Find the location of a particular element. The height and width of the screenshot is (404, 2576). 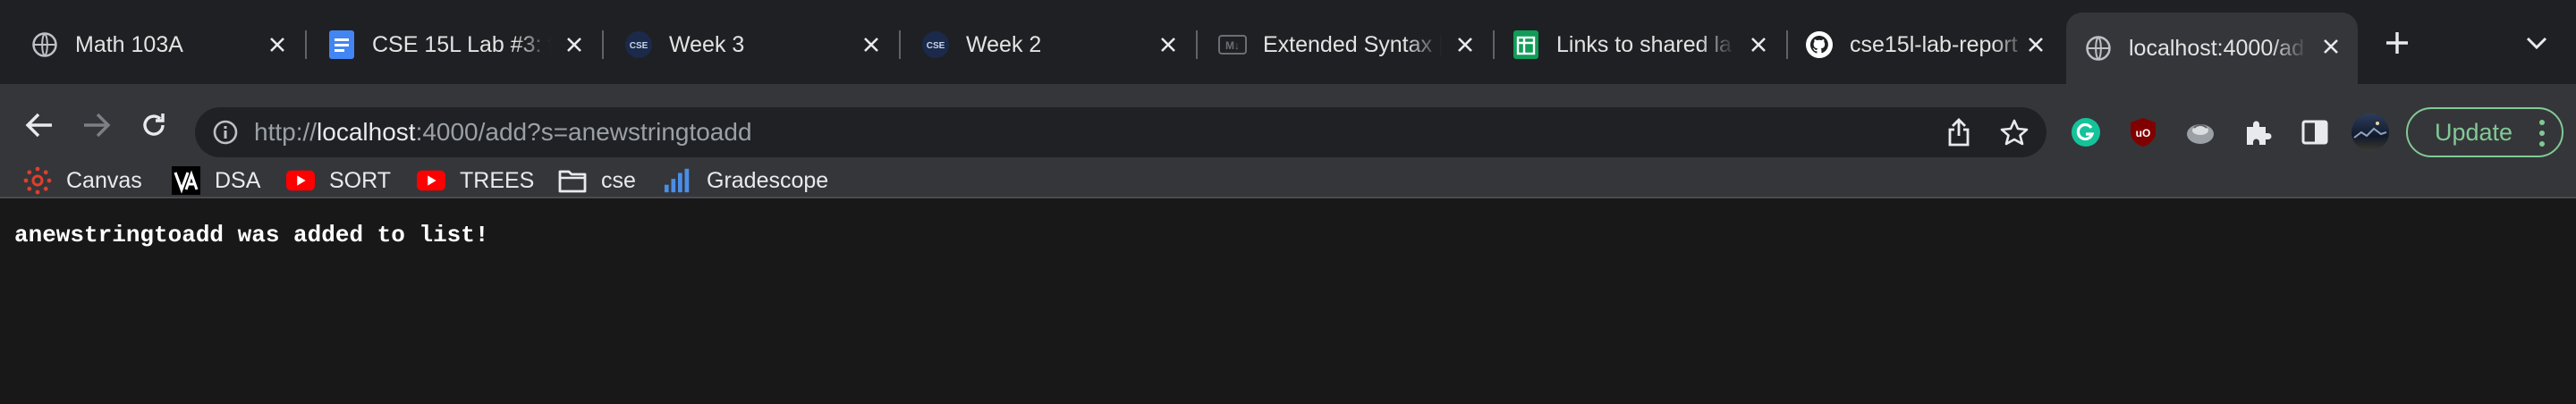

tab-extended-syntax: M↓ Extended Syntax | is located at coordinates (1347, 45).